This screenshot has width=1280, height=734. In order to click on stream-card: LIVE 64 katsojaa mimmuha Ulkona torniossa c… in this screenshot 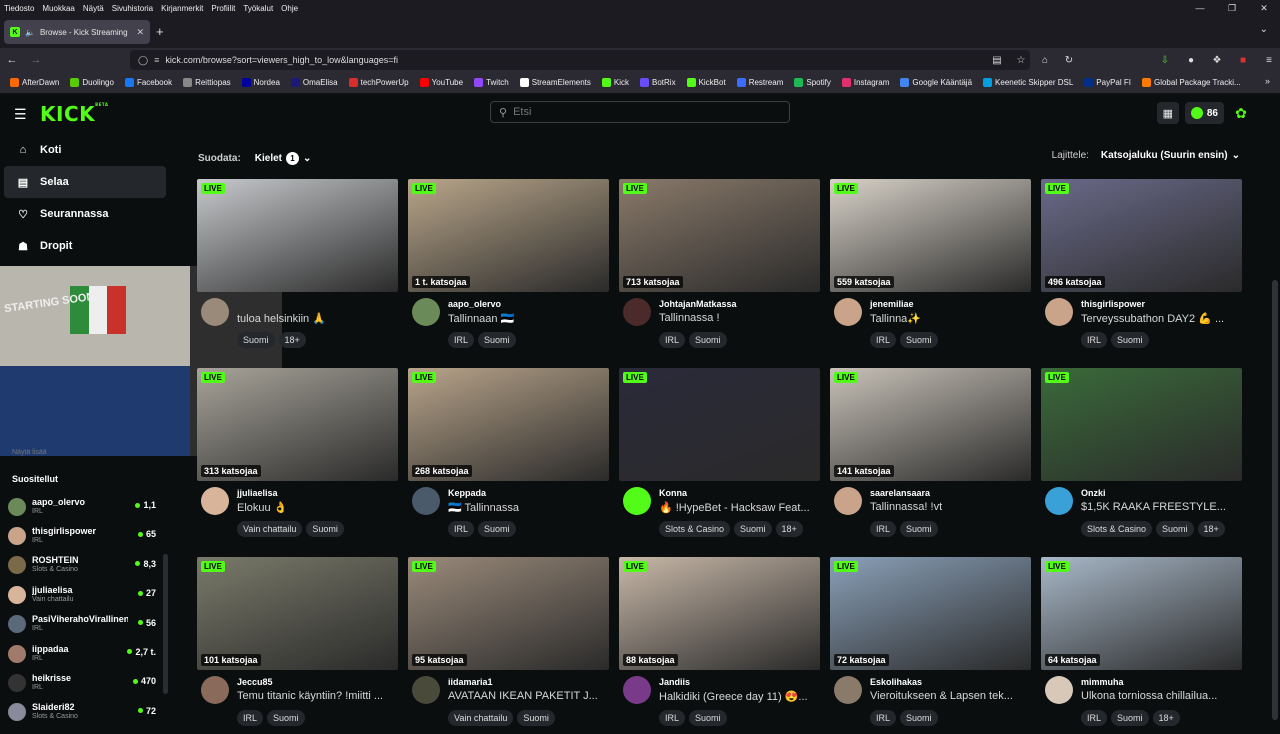, I will do `click(1141, 645)`.